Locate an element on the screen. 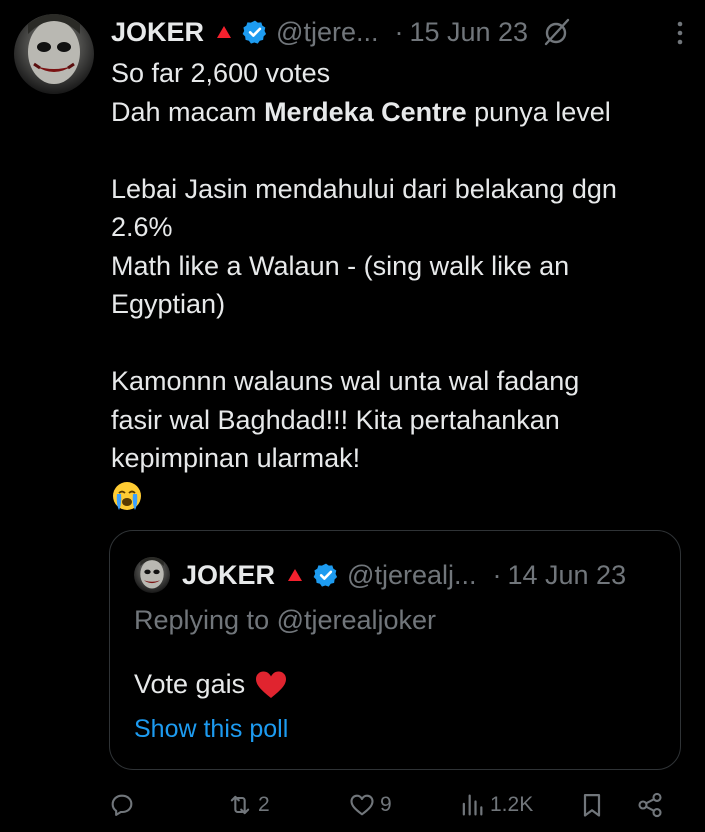  quoted-tweet-text: Vote gais is located at coordinates (210, 684).